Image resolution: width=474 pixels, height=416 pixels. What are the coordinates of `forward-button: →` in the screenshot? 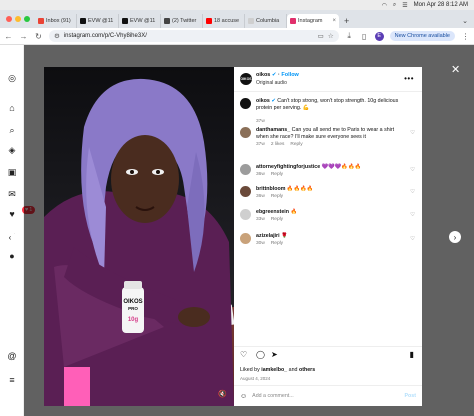 It's located at (23, 36).